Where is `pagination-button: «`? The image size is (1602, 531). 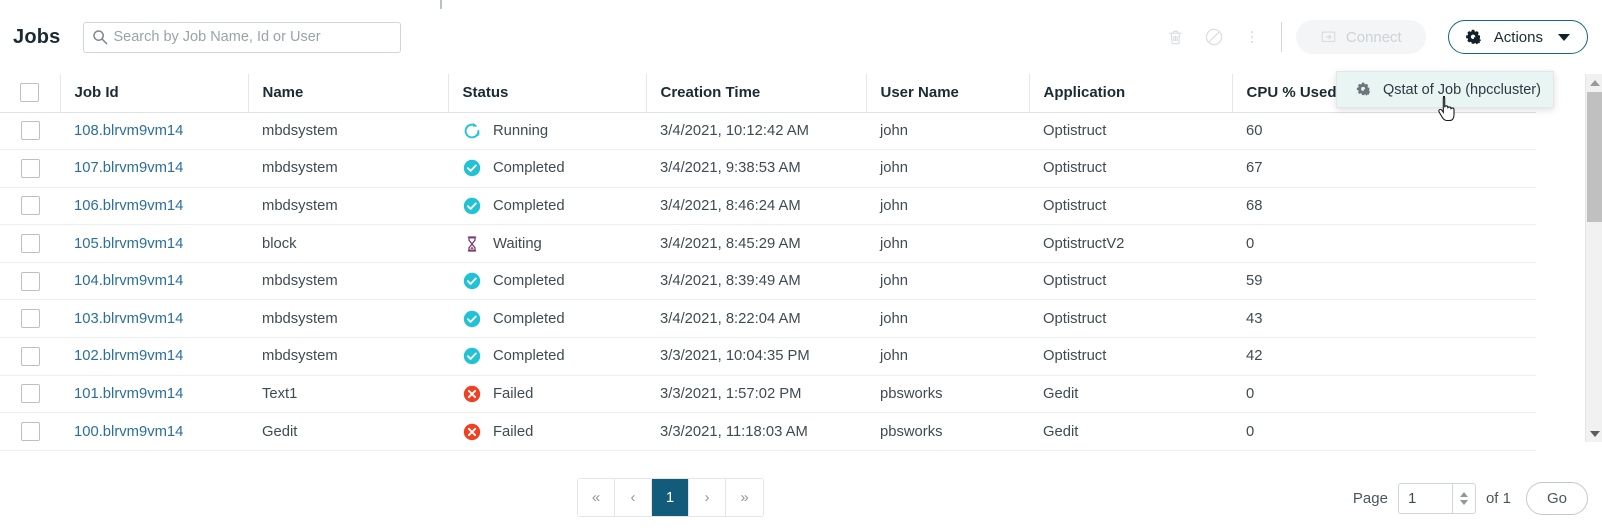
pagination-button: « is located at coordinates (596, 497).